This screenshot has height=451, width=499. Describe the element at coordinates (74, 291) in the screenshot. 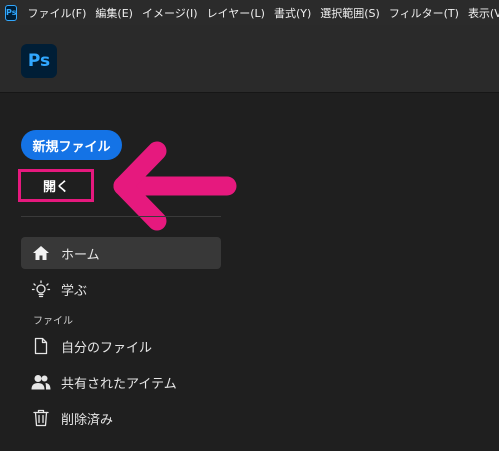

I see `nav-learn-label: 学ぶ` at that location.